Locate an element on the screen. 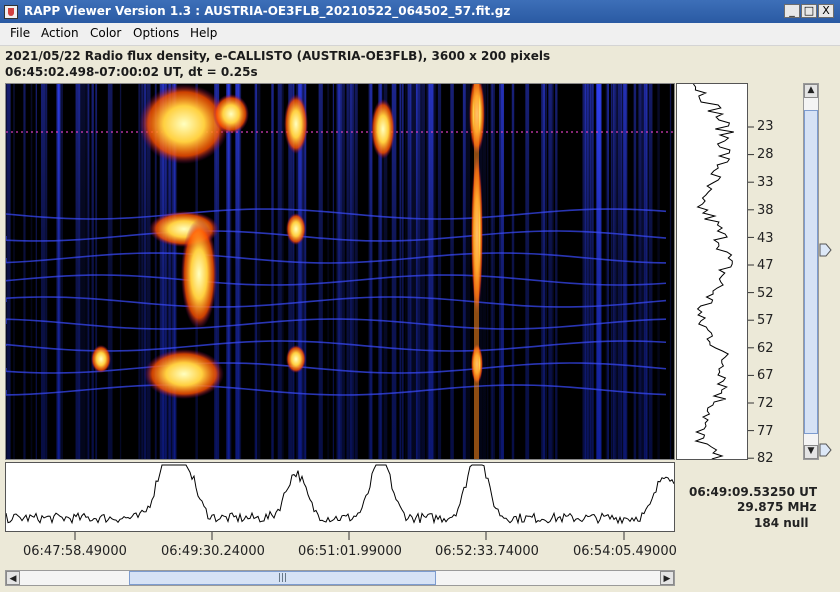 The height and width of the screenshot is (592, 840). info-line-2: 06:45:02.498-07:00:02 UT, dt = 0.25s is located at coordinates (131, 72).